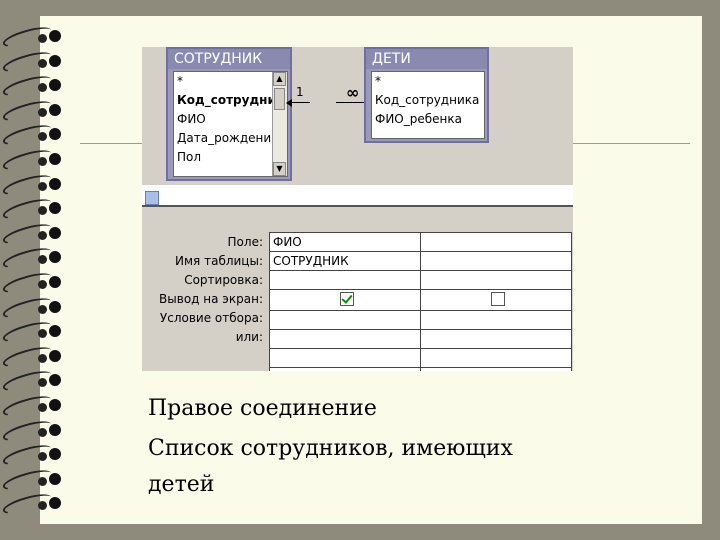 Image resolution: width=720 pixels, height=540 pixels. I want to click on caption-line-3: детей, so click(181, 484).